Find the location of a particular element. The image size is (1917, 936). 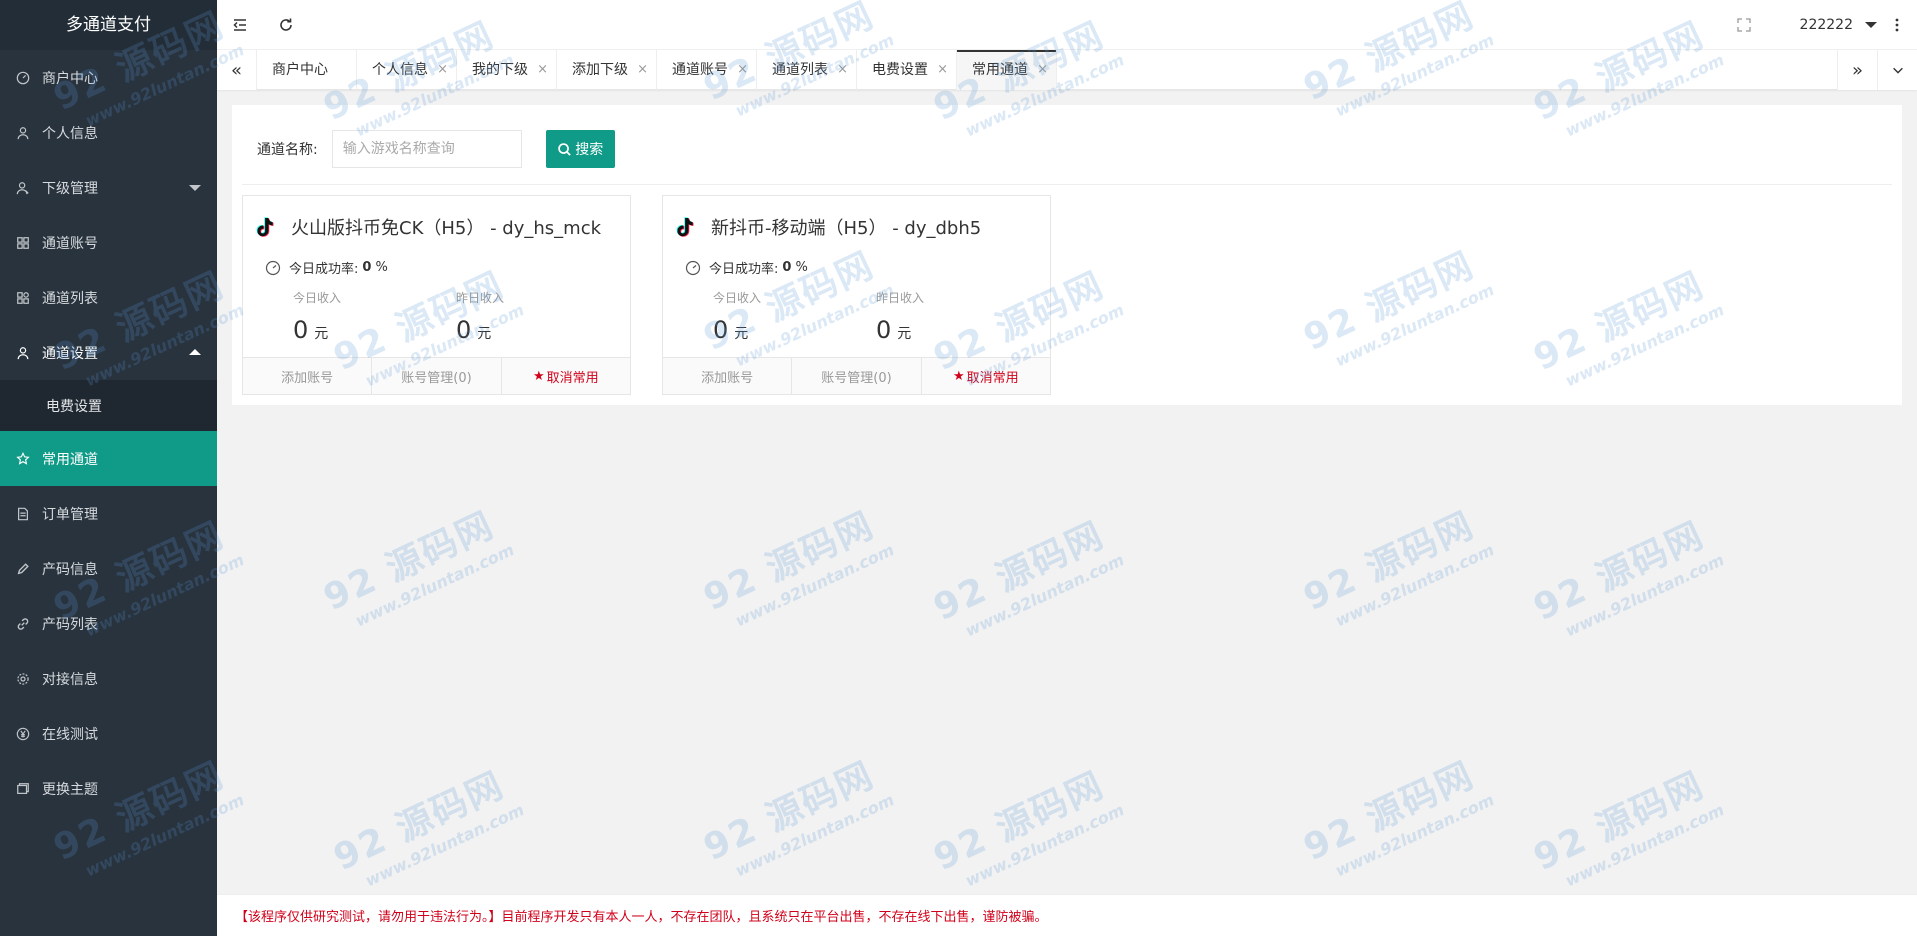

tabs-scroll-left-button: « is located at coordinates (237, 70).